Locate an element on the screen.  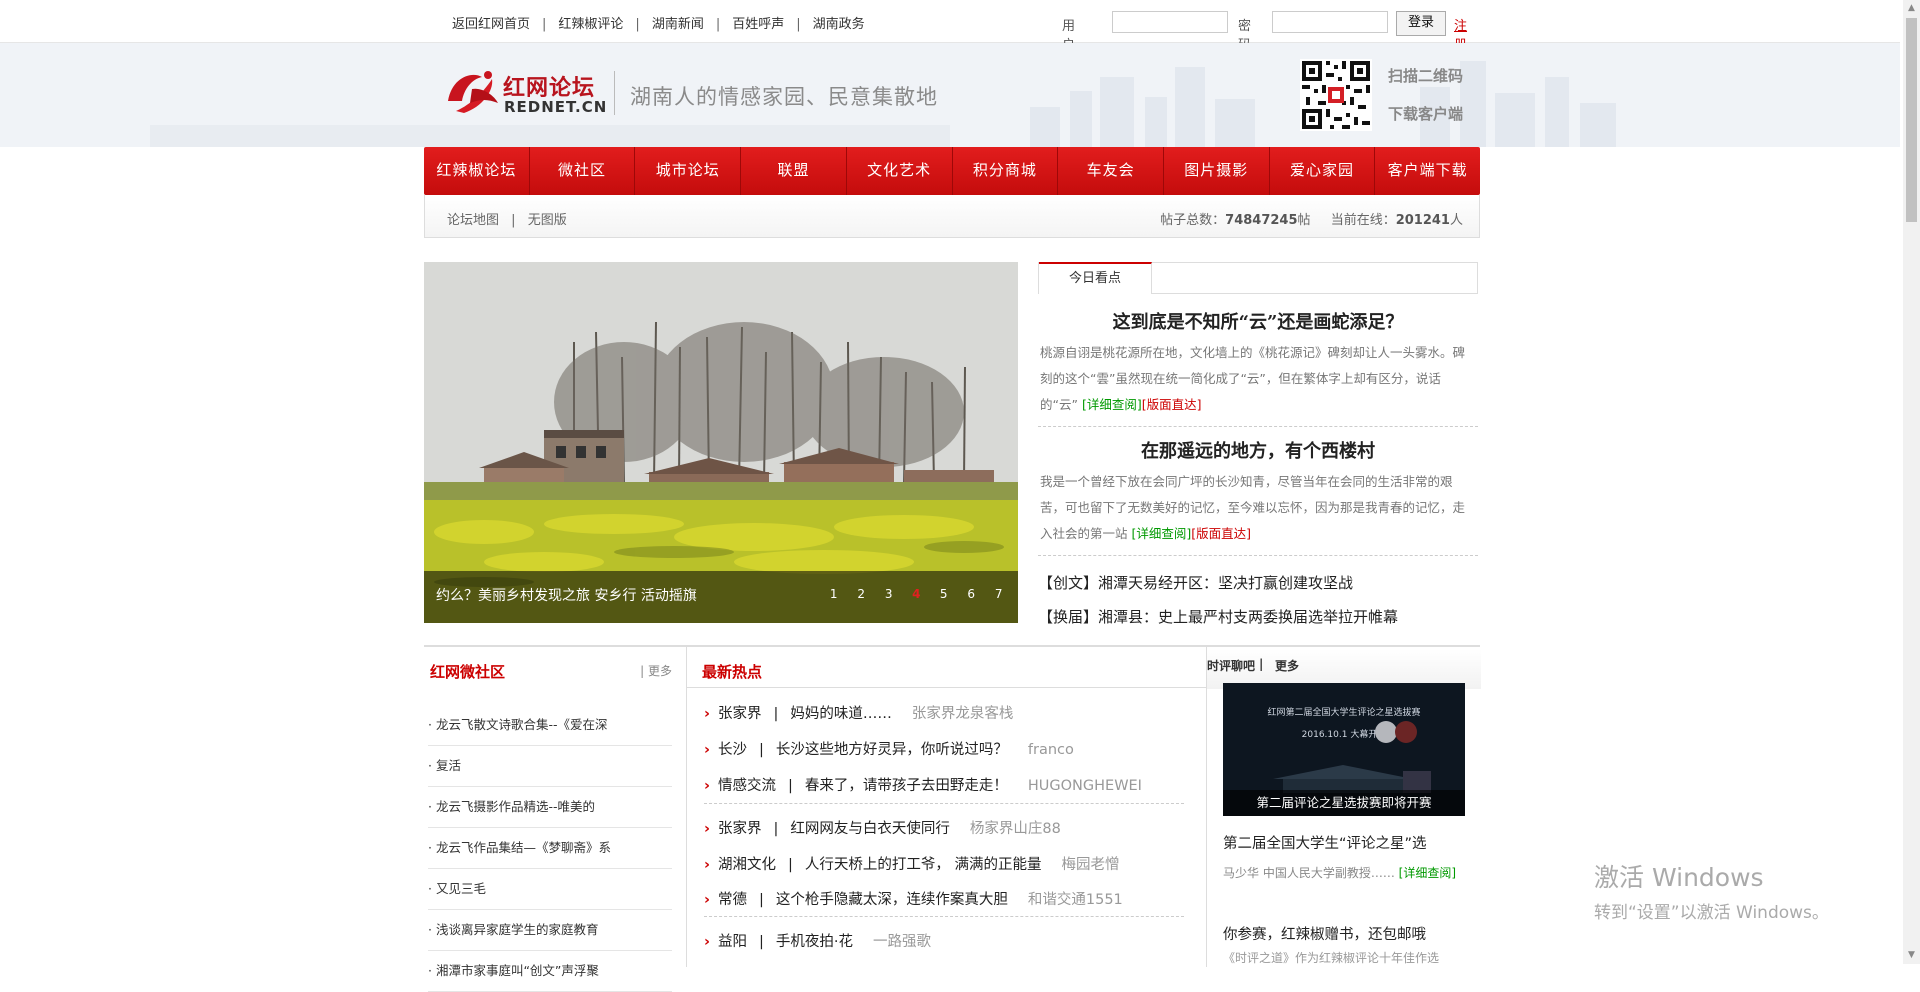
login-button: 登录 is located at coordinates (1421, 23).